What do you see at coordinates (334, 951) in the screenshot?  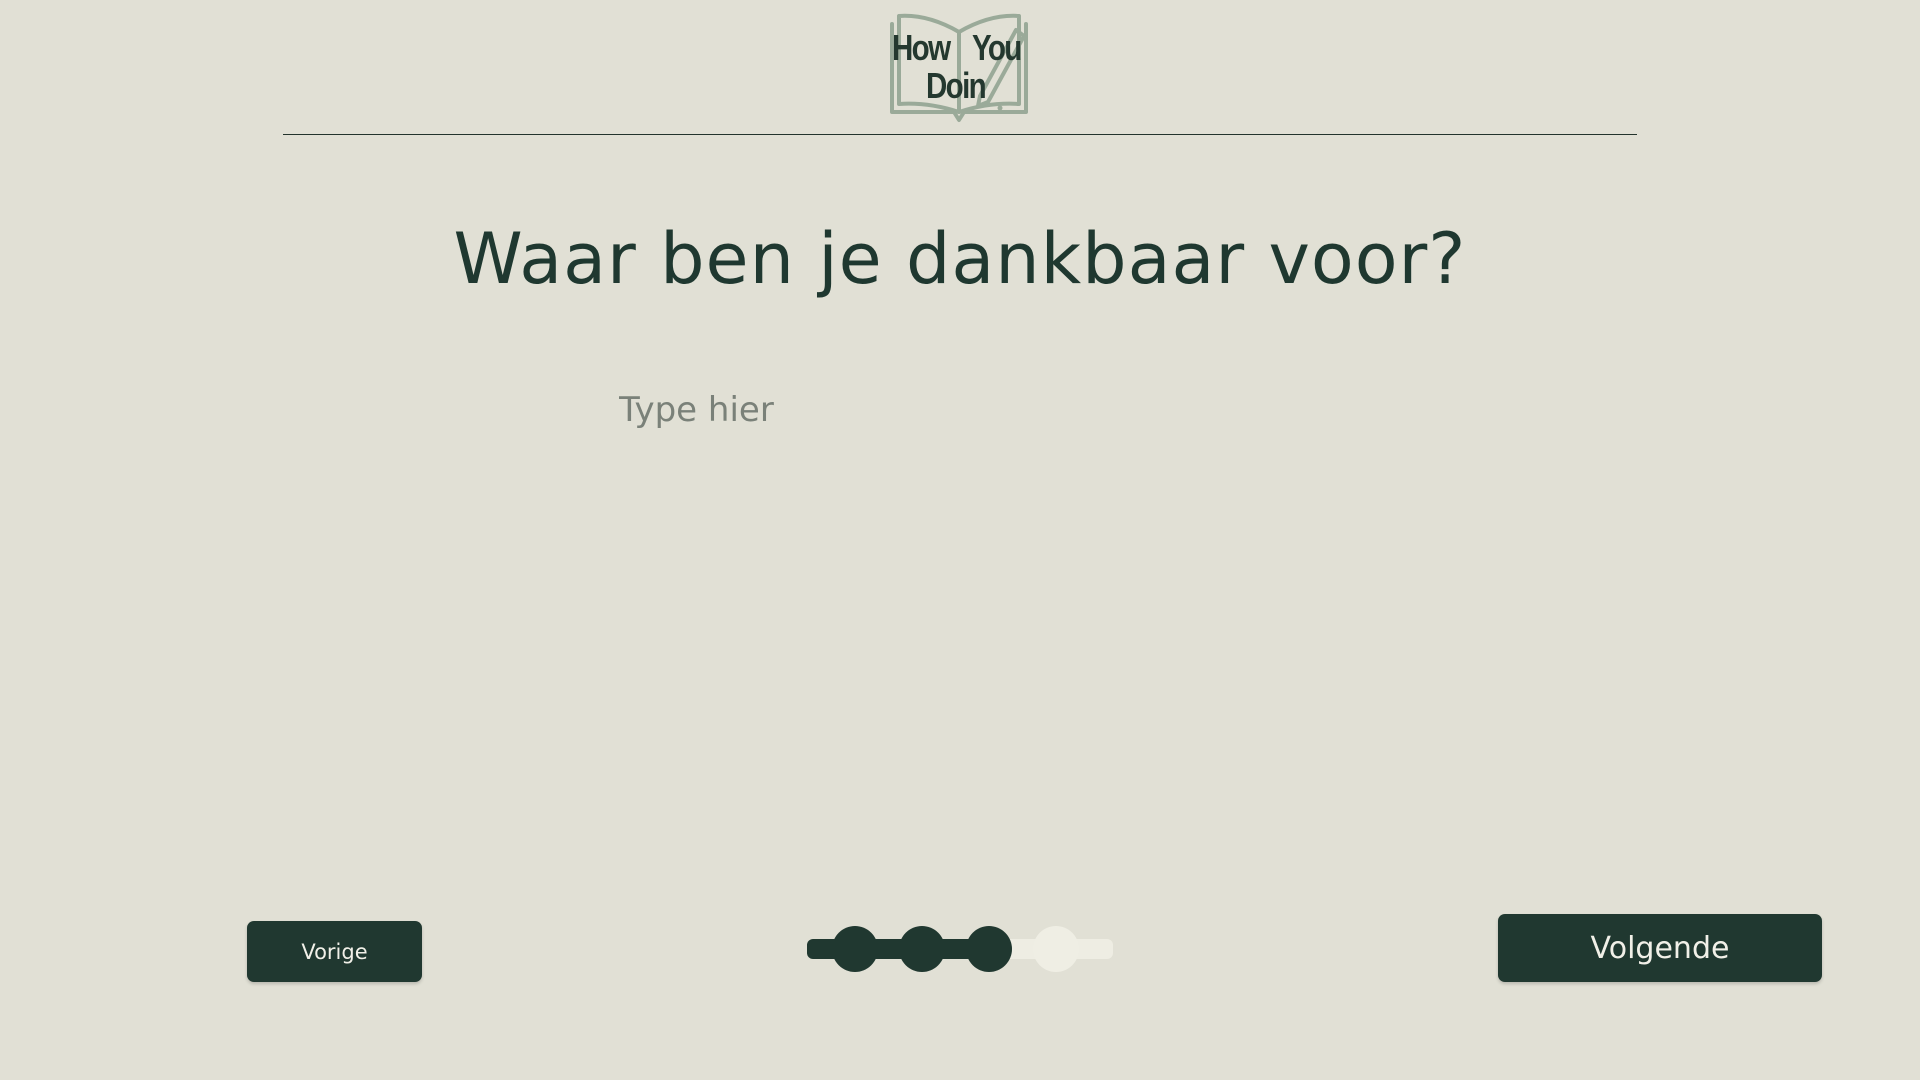 I see `previous-button: Vorige` at bounding box center [334, 951].